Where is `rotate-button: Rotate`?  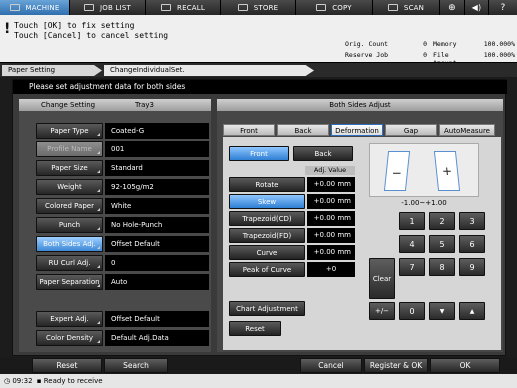 rotate-button: Rotate is located at coordinates (267, 184).